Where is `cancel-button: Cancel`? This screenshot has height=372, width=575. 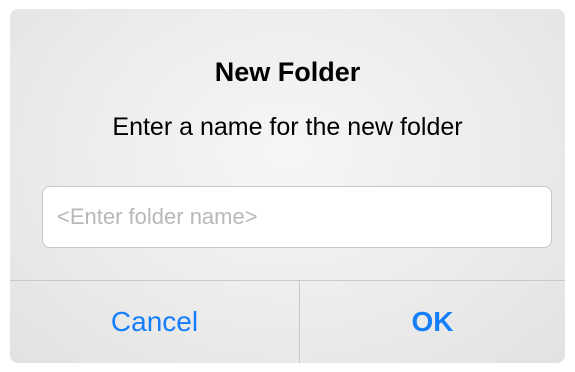 cancel-button: Cancel is located at coordinates (154, 322).